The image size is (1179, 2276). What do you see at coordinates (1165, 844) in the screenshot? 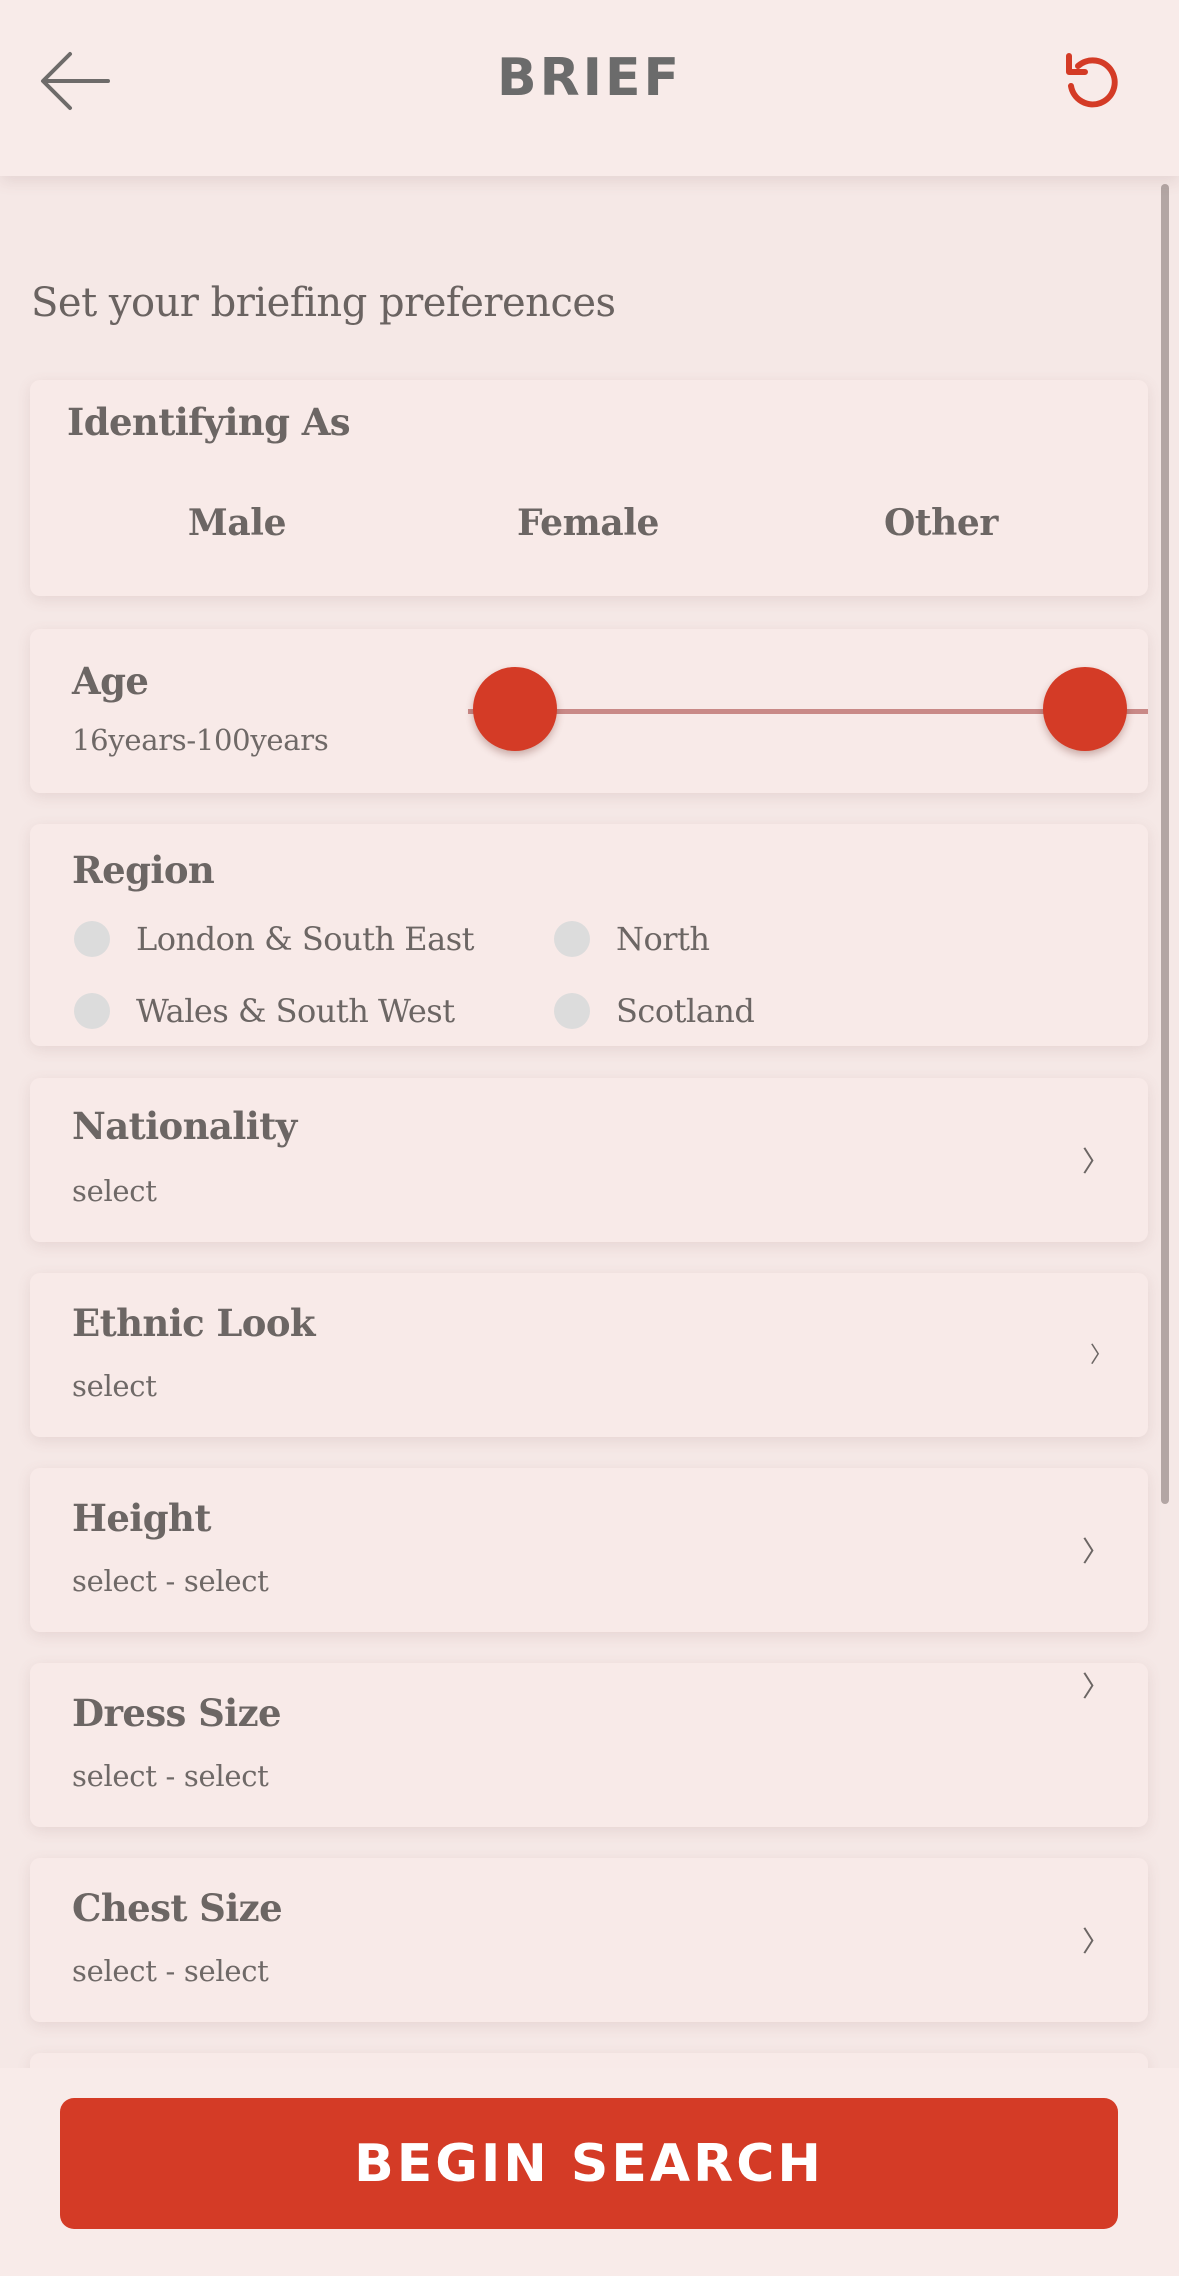
I see `scrollbar` at bounding box center [1165, 844].